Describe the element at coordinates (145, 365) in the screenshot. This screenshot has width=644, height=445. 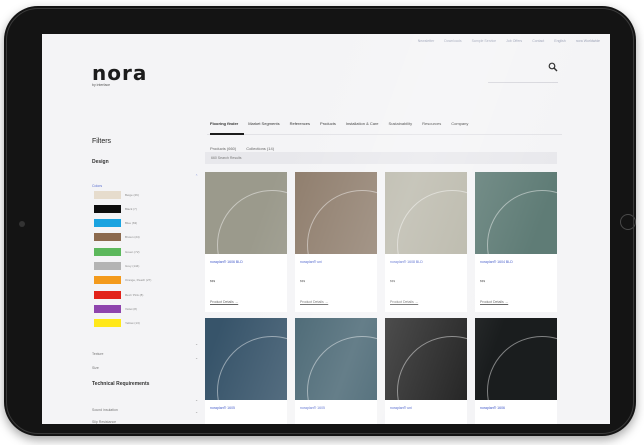
I see `size-filter-toggle: Size ⌄` at that location.